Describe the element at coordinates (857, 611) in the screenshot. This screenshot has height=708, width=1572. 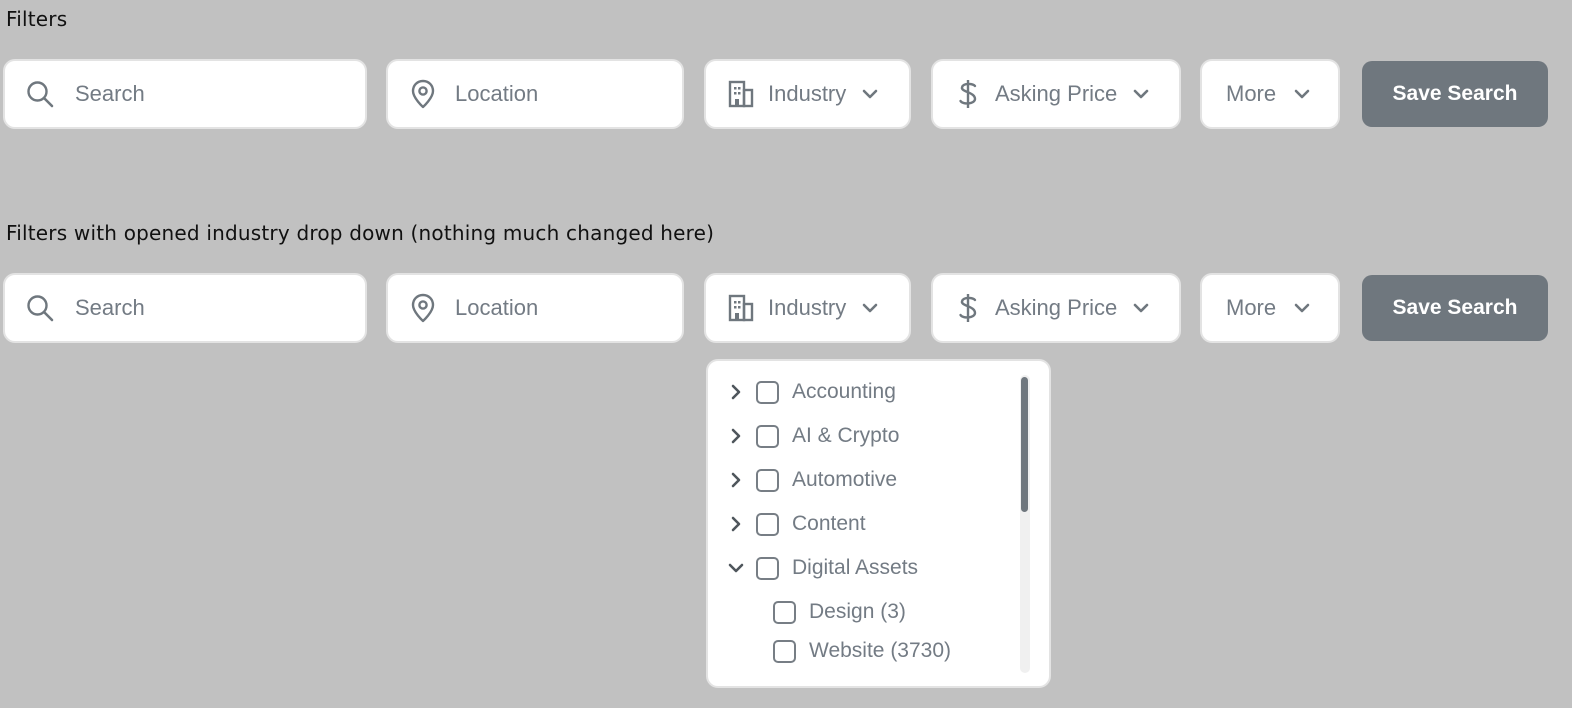
I see `industry-subitem-label: Design (3)` at that location.